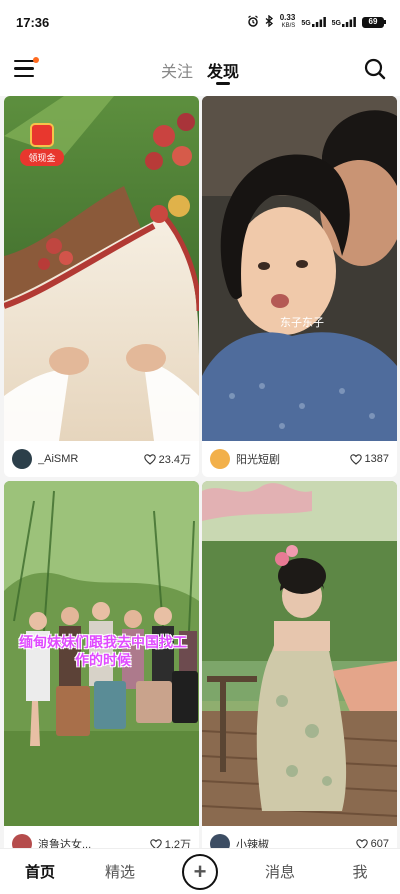  Describe the element at coordinates (42, 135) in the screenshot. I see `red-packet-icon` at that location.